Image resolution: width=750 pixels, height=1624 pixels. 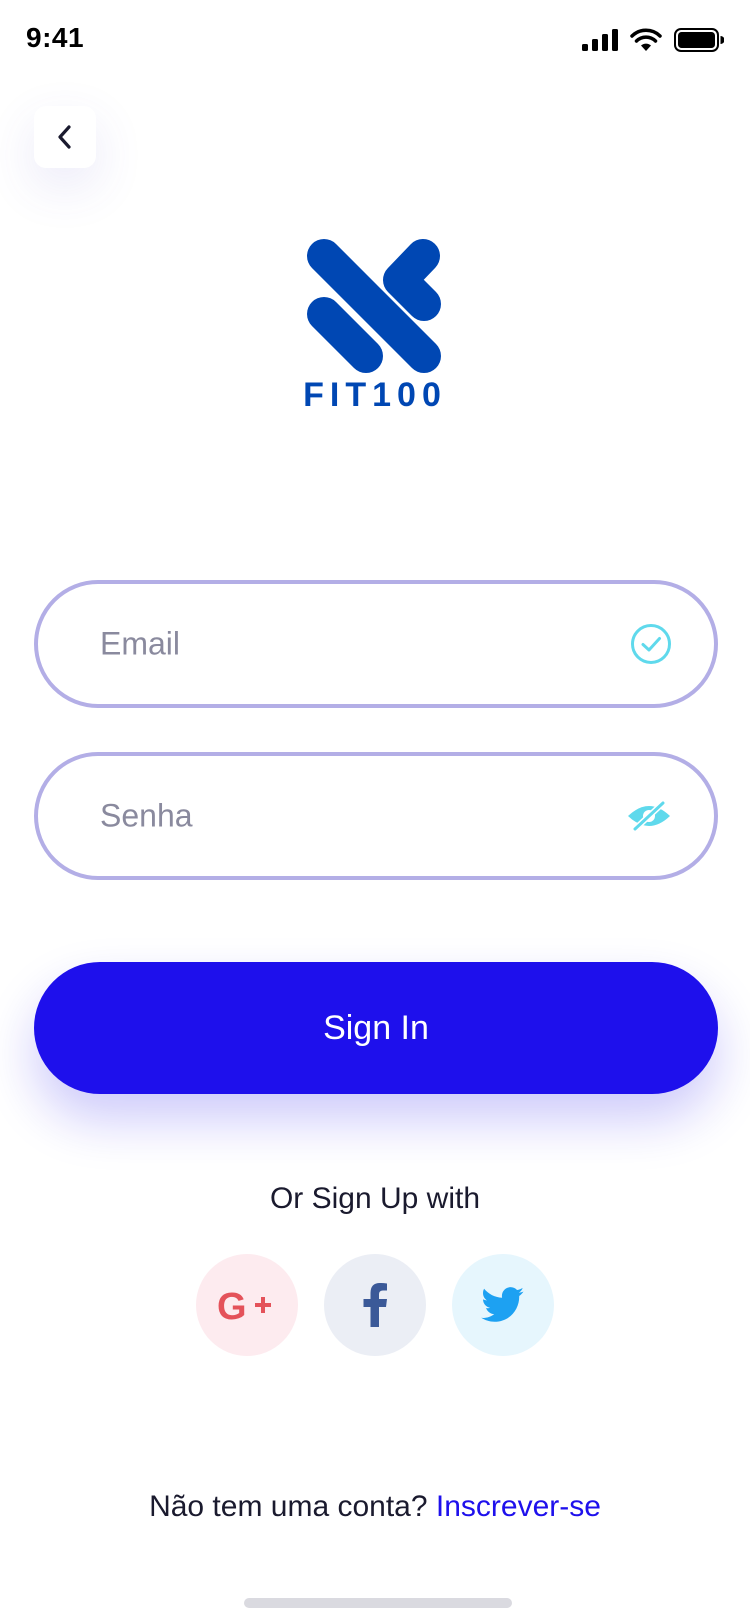 I want to click on logo-wordmark: FIT100, so click(x=375, y=395).